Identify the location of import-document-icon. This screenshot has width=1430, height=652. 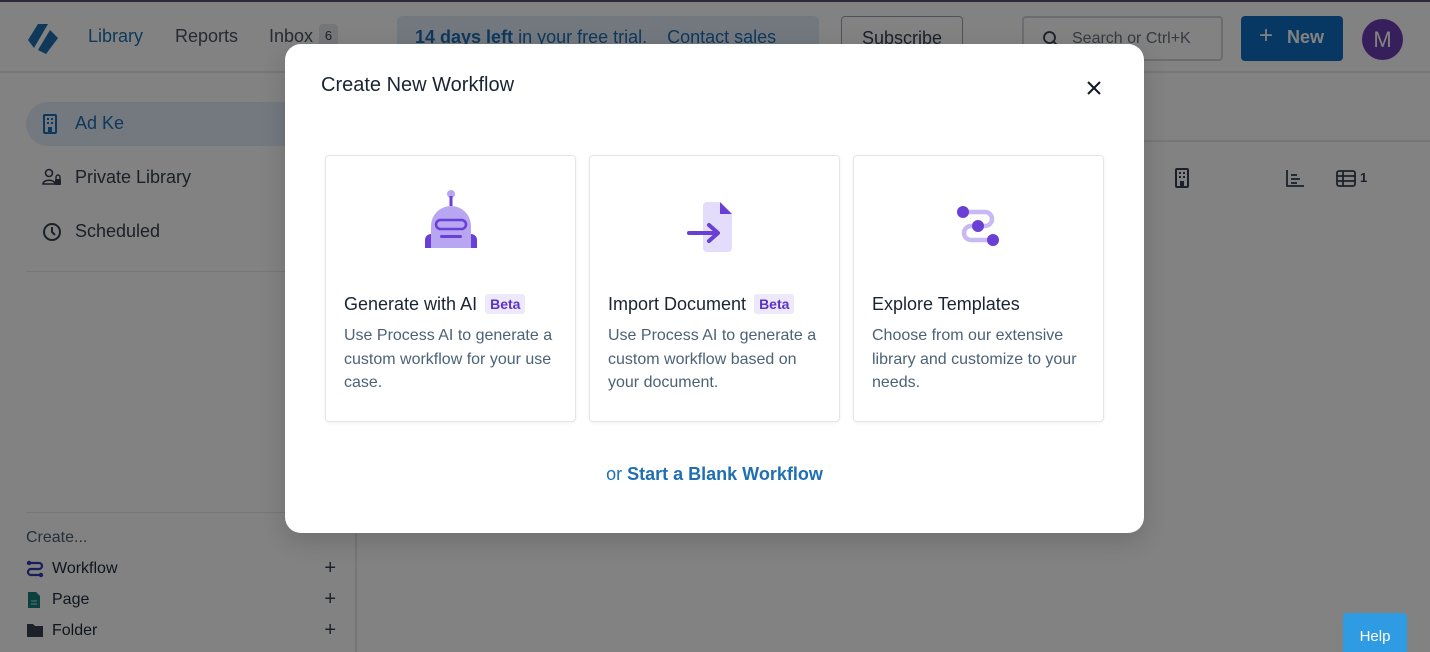
(709, 227).